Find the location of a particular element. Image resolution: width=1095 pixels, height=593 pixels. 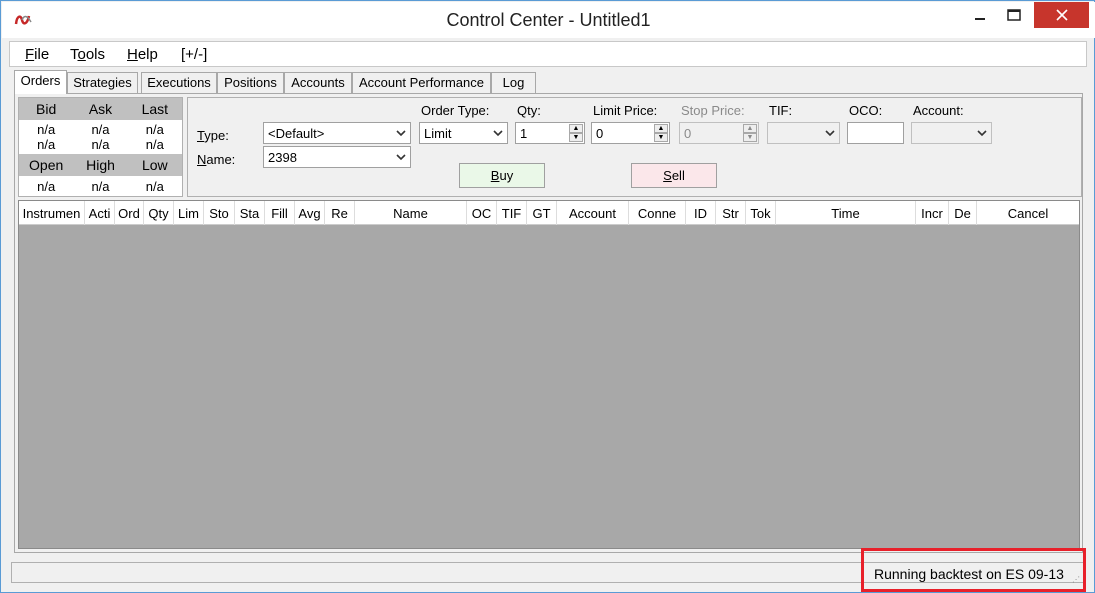

minimize-button is located at coordinates (980, 15).